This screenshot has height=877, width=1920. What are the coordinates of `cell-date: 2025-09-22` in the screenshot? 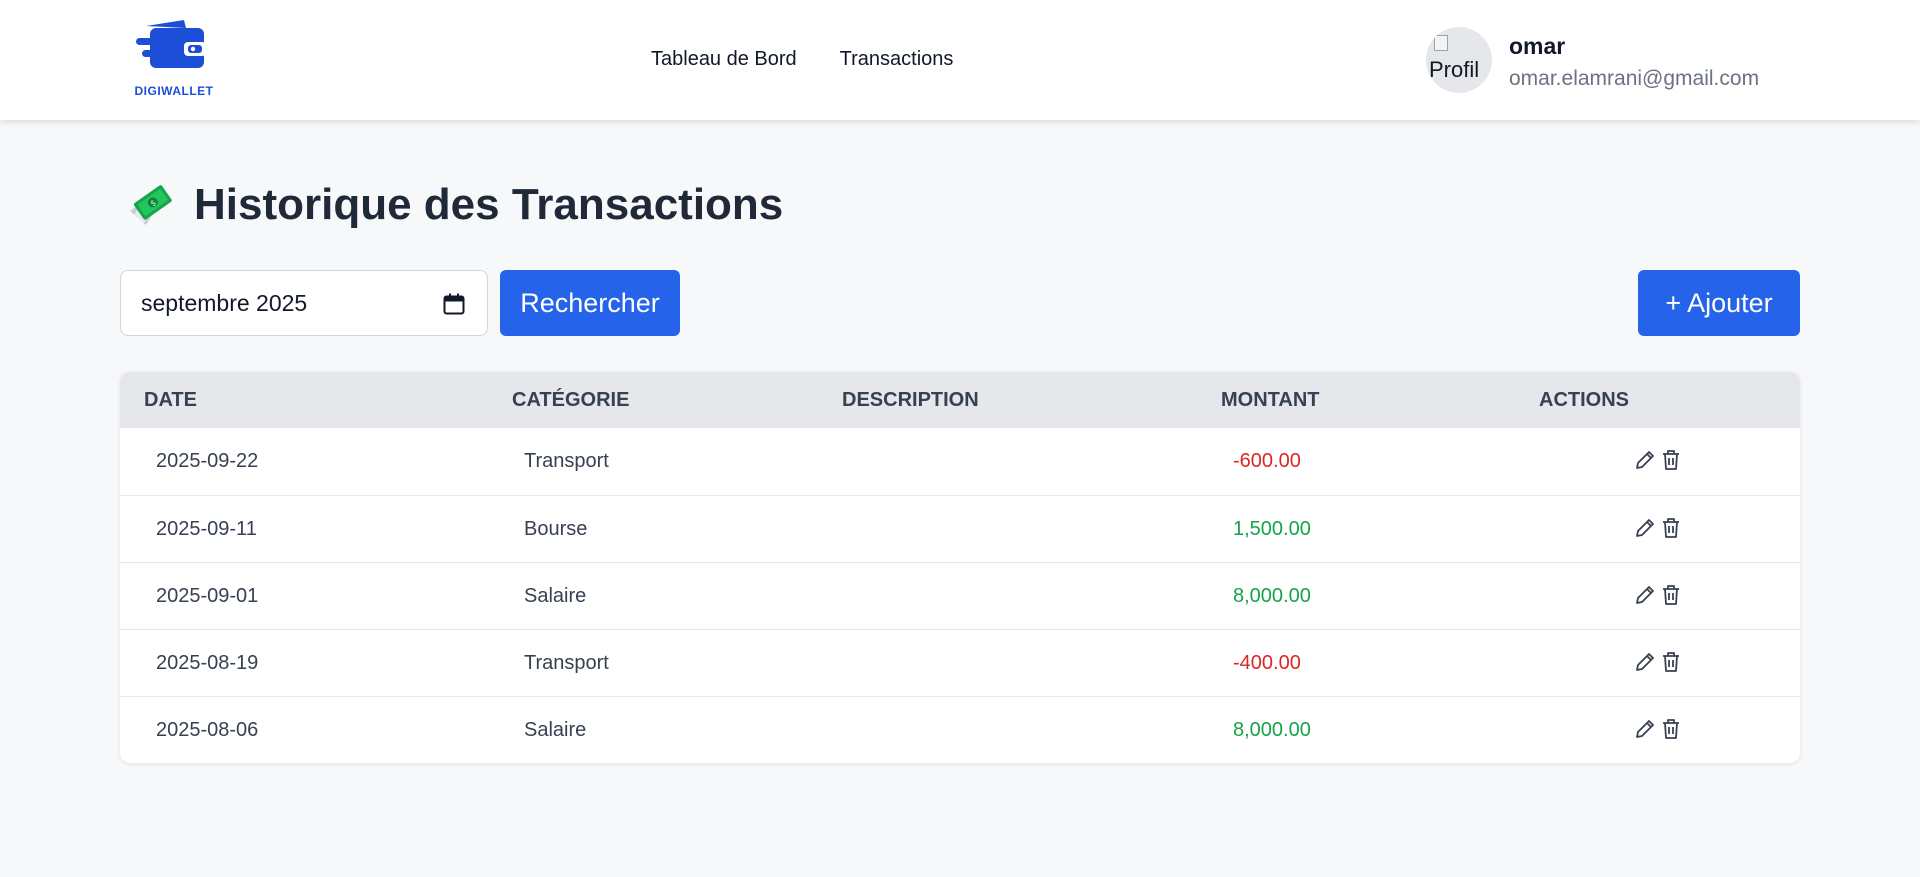 It's located at (207, 461).